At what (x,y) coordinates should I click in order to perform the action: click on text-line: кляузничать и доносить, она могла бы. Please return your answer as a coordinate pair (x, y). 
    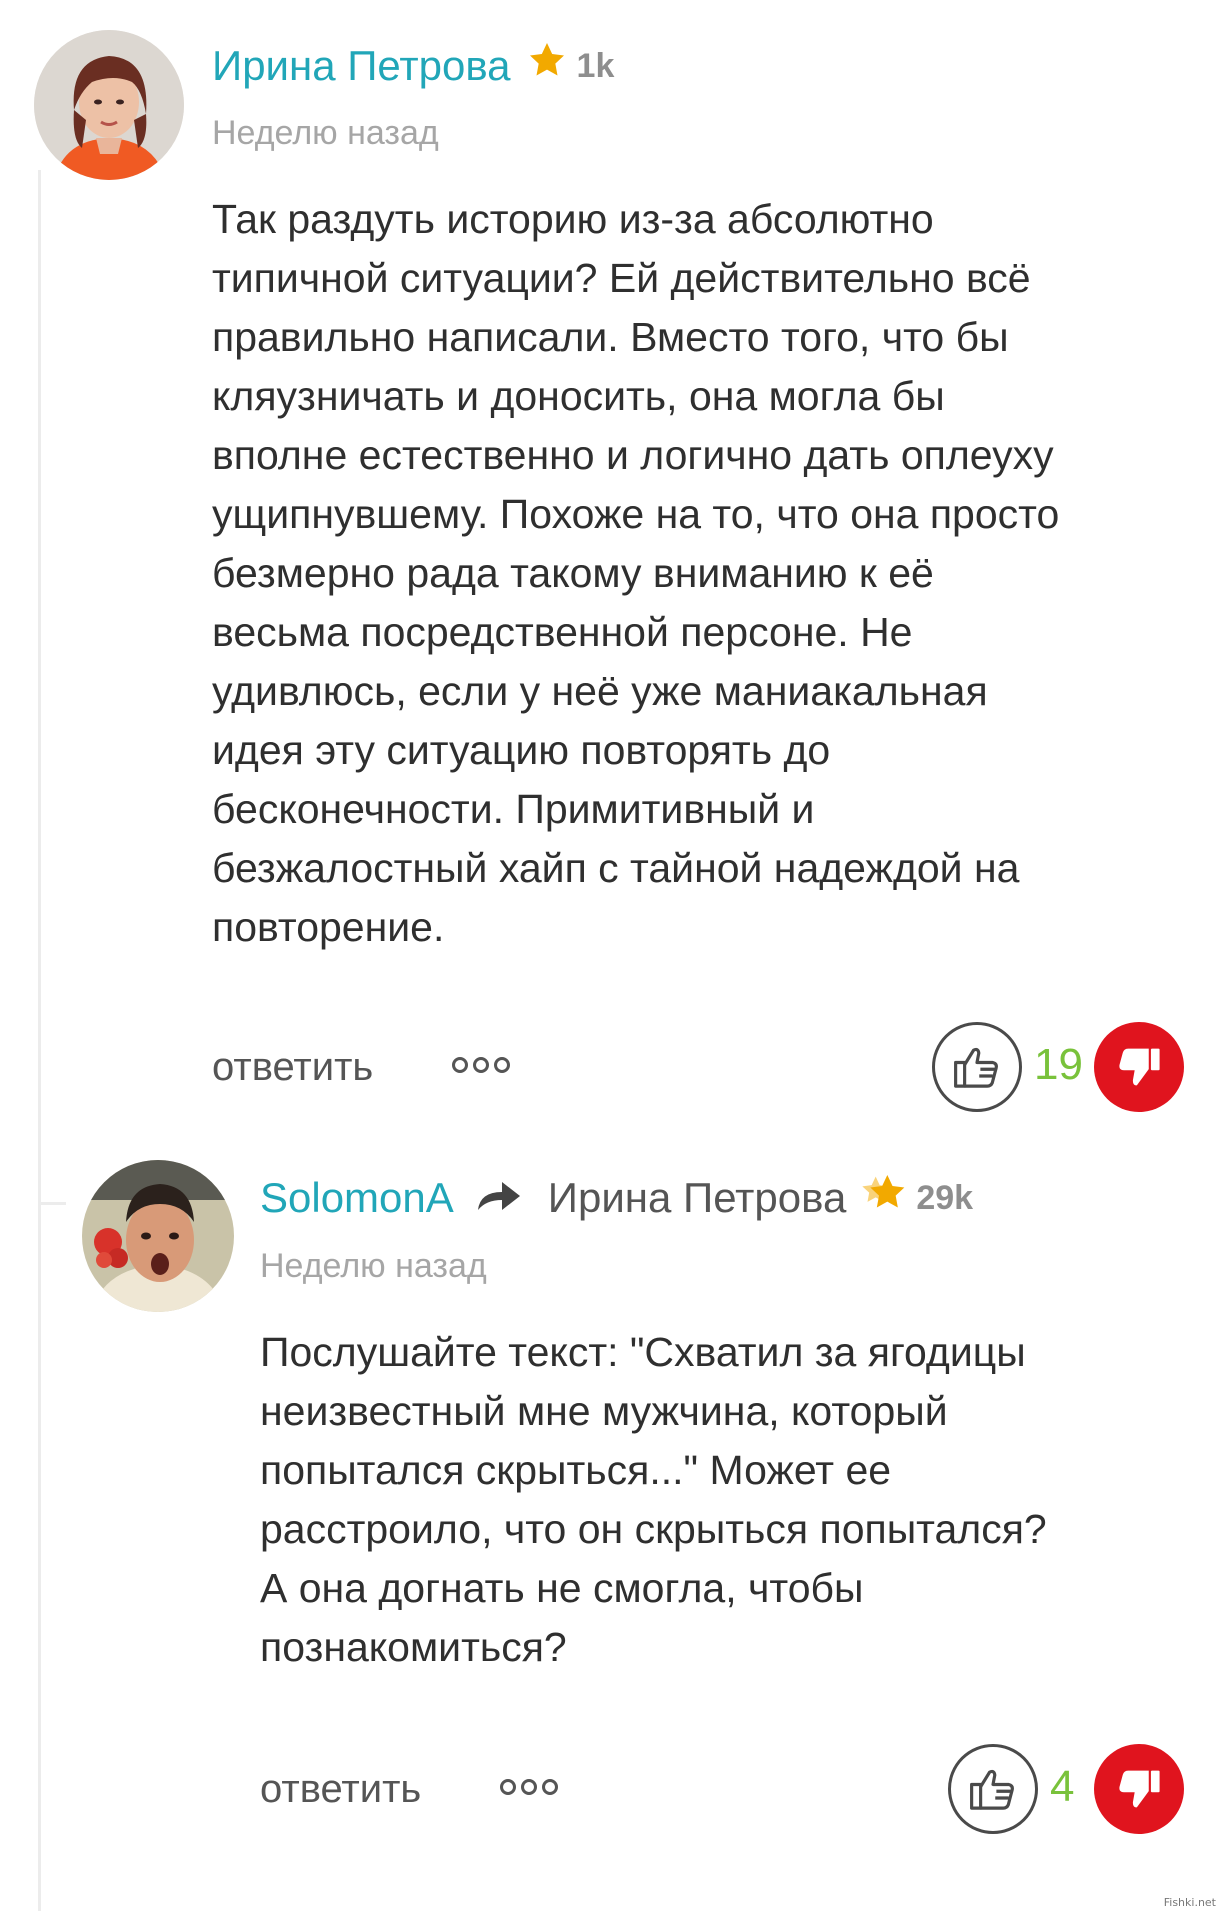
    Looking at the image, I should click on (578, 396).